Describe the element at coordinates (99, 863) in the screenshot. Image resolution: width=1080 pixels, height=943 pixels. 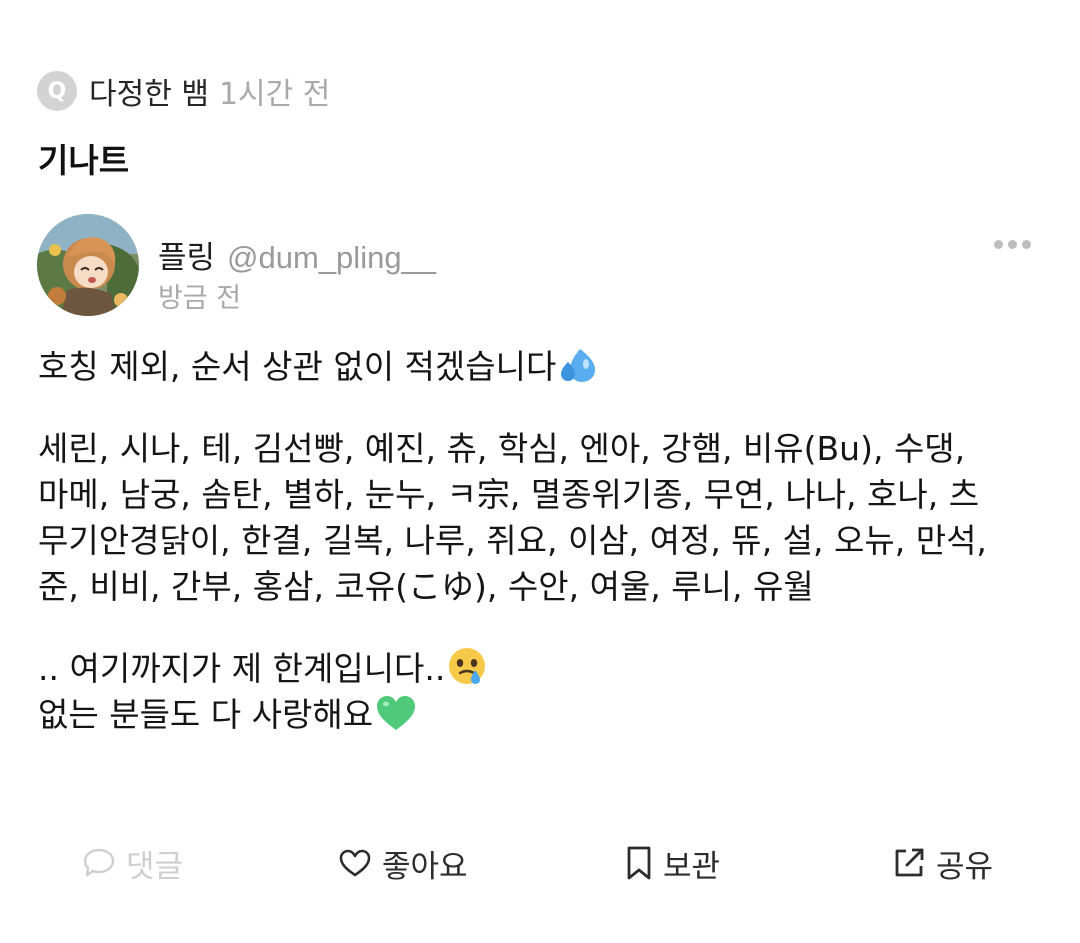
I see `comment-icon` at that location.